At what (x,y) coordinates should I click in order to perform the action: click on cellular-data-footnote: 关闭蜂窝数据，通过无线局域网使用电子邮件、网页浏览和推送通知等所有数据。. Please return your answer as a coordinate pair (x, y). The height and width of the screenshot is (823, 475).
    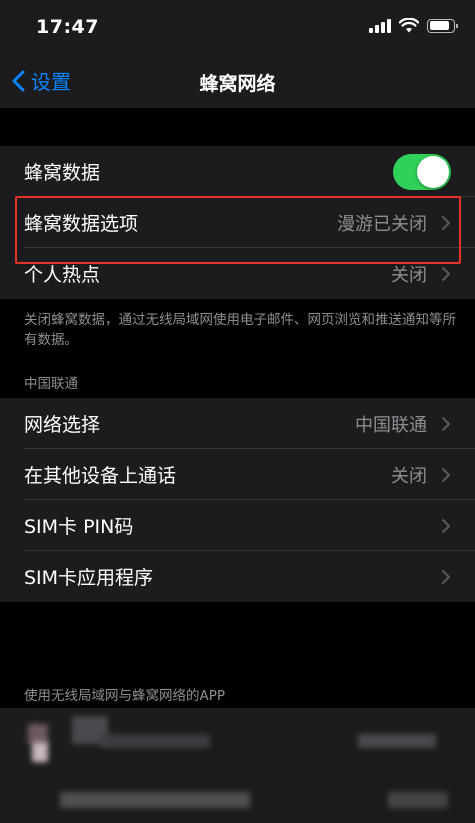
    Looking at the image, I should click on (240, 330).